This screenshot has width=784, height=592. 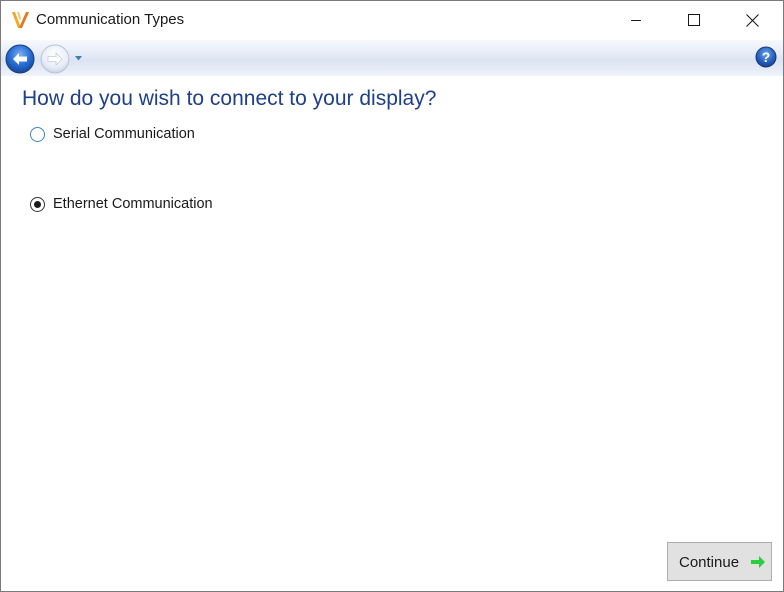 I want to click on close-button, so click(x=752, y=20).